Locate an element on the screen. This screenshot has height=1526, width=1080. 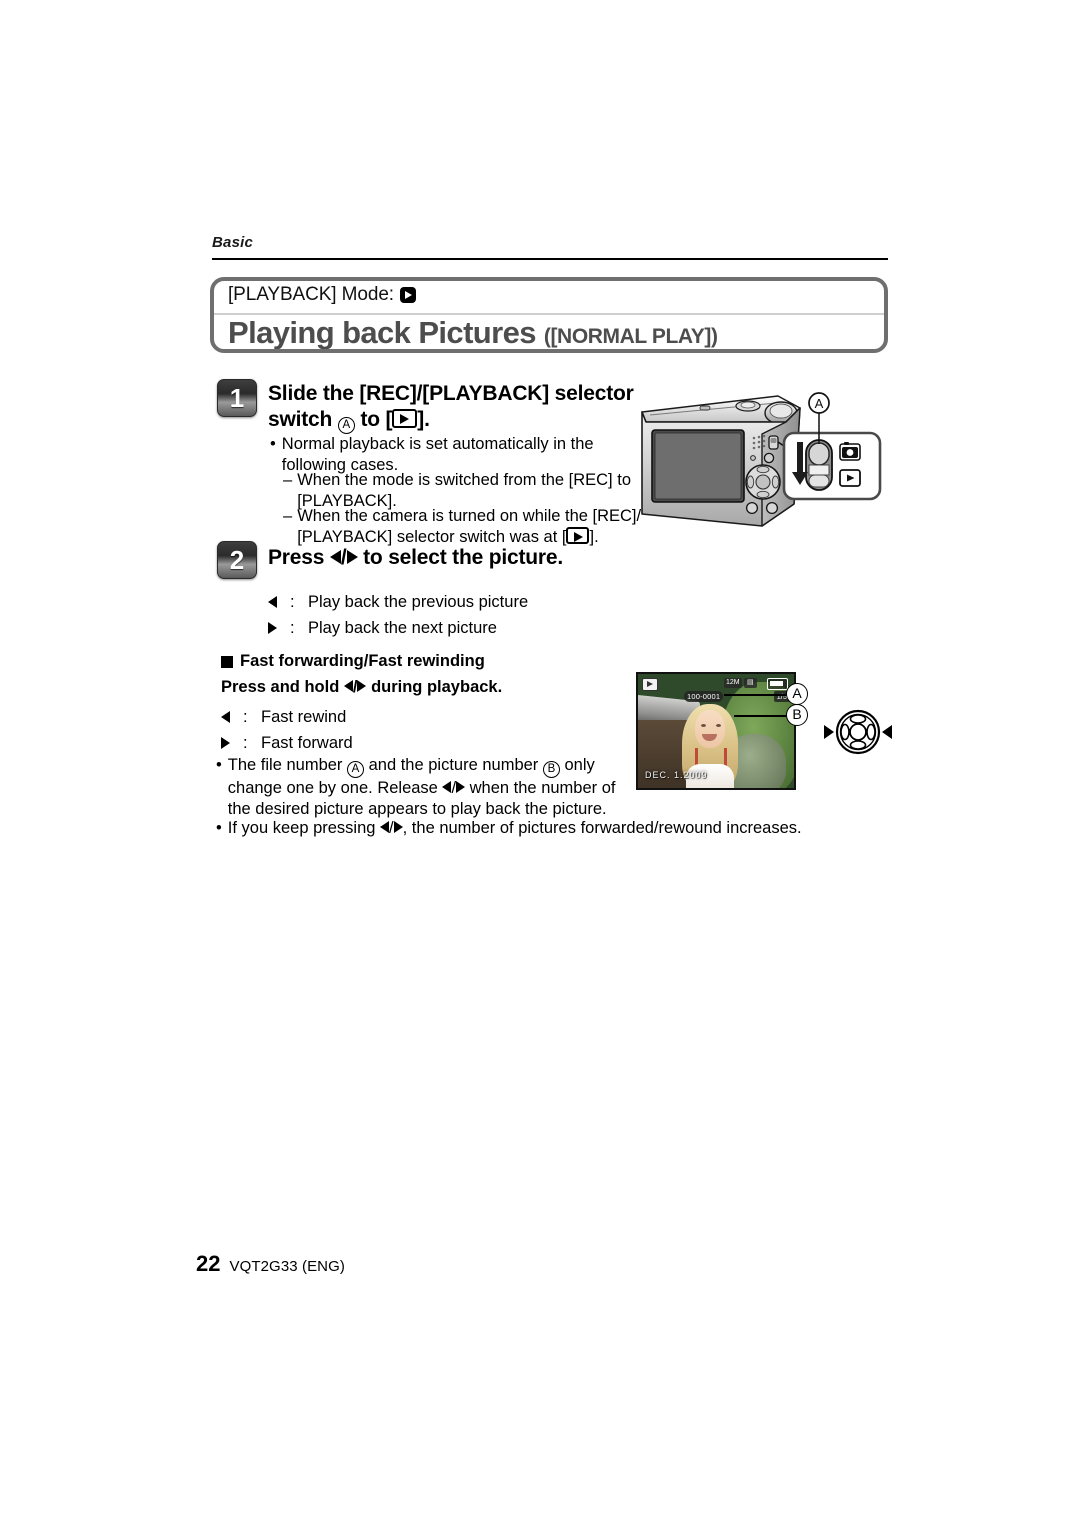
subsection-heading: Fast forwarding/Fast rewinding is located at coordinates (353, 661).